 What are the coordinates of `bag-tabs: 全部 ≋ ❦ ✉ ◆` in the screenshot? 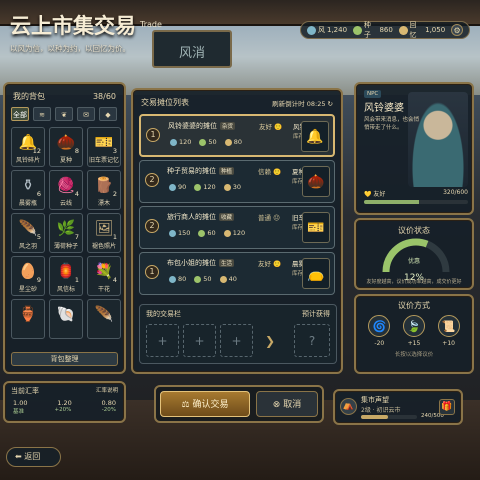 It's located at (64, 114).